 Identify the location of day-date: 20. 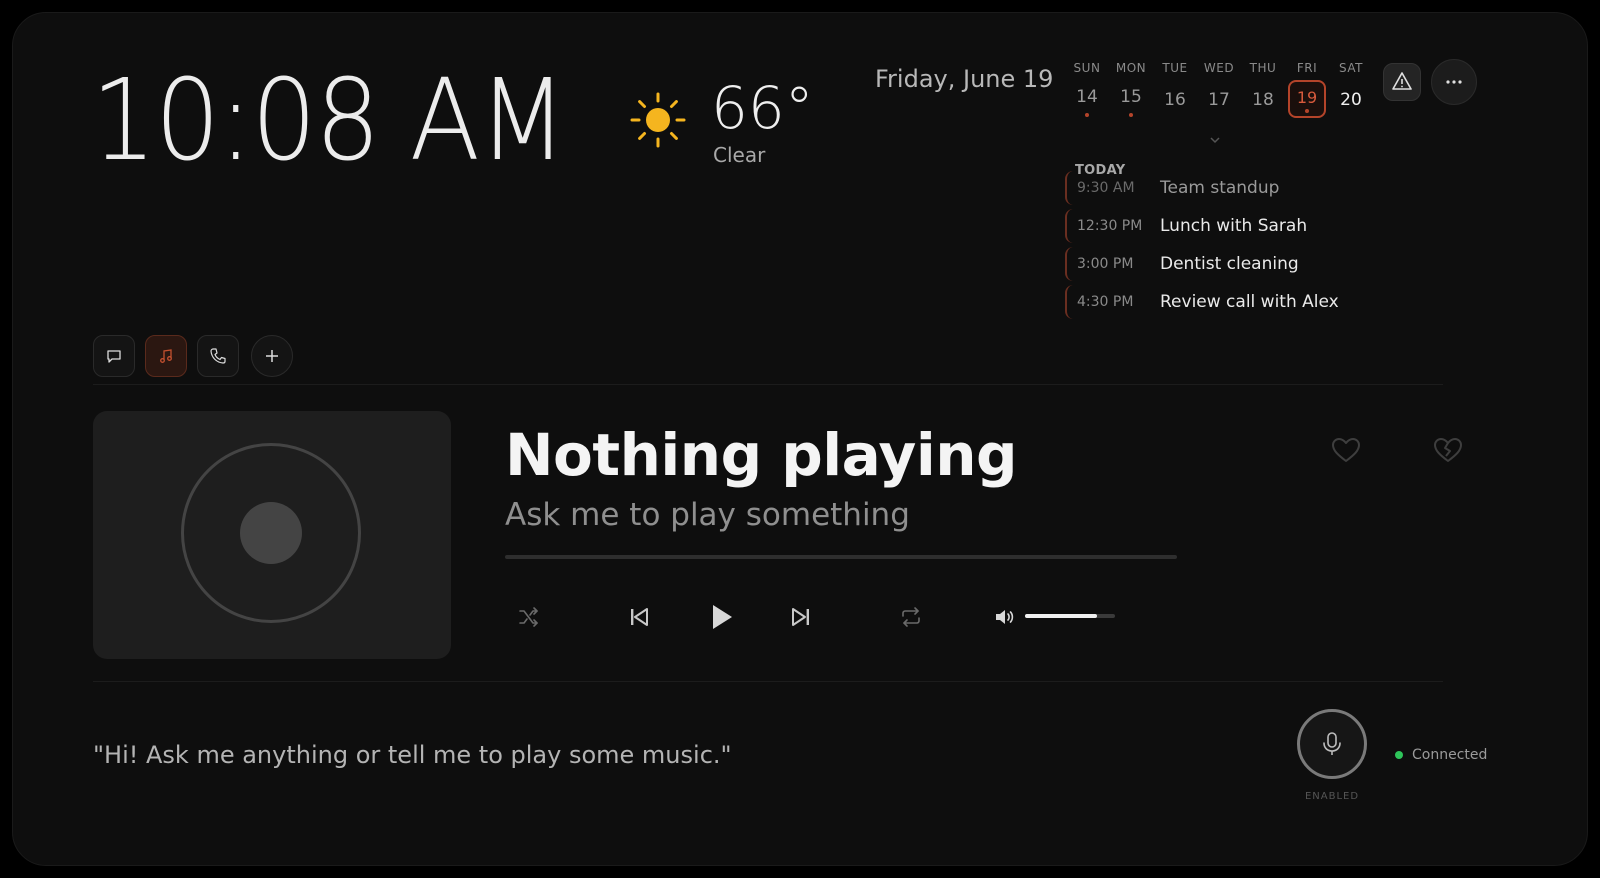
(1351, 100).